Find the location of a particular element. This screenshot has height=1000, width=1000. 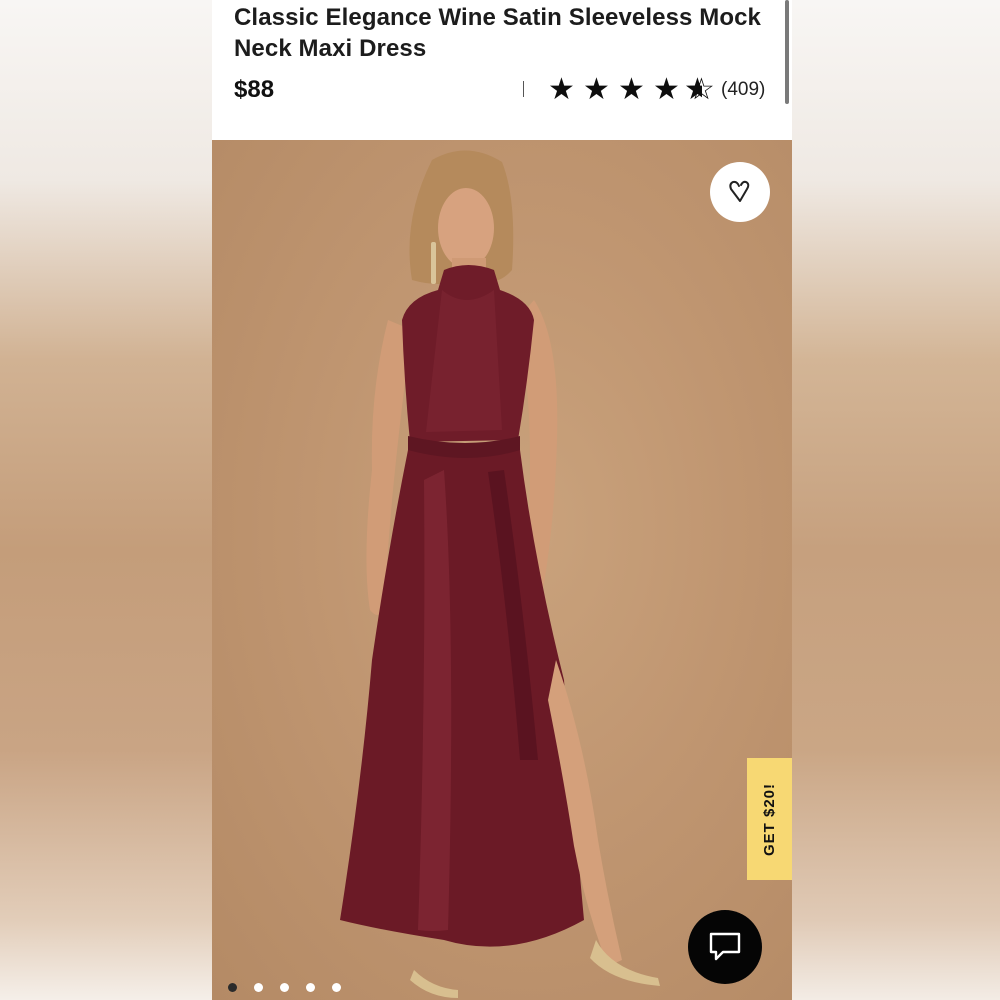

chat-button is located at coordinates (725, 947).